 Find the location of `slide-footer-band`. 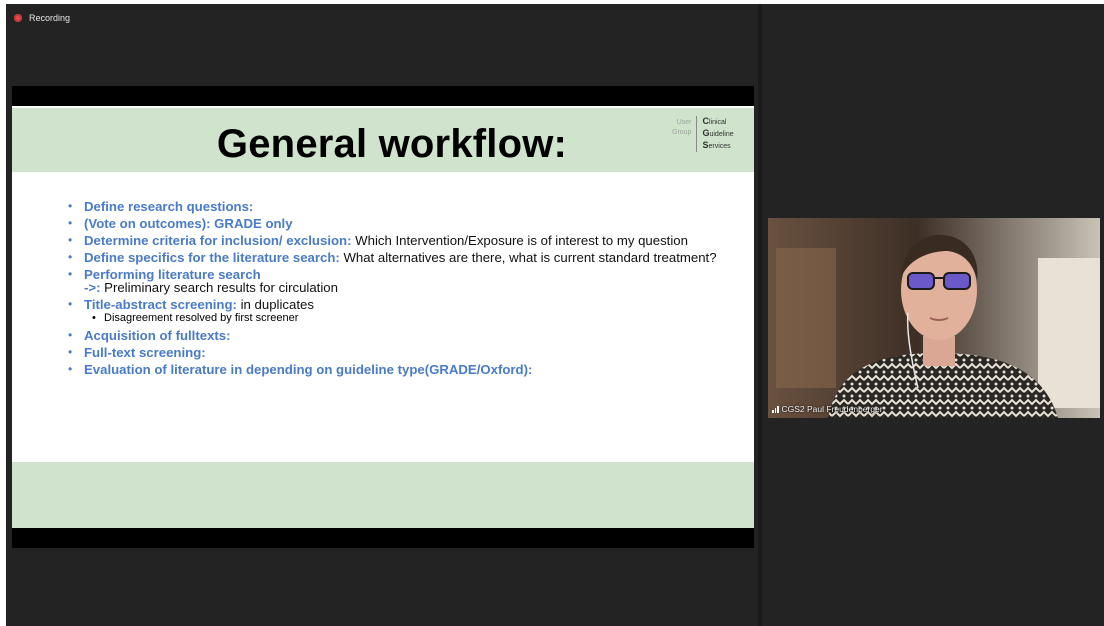

slide-footer-band is located at coordinates (383, 495).